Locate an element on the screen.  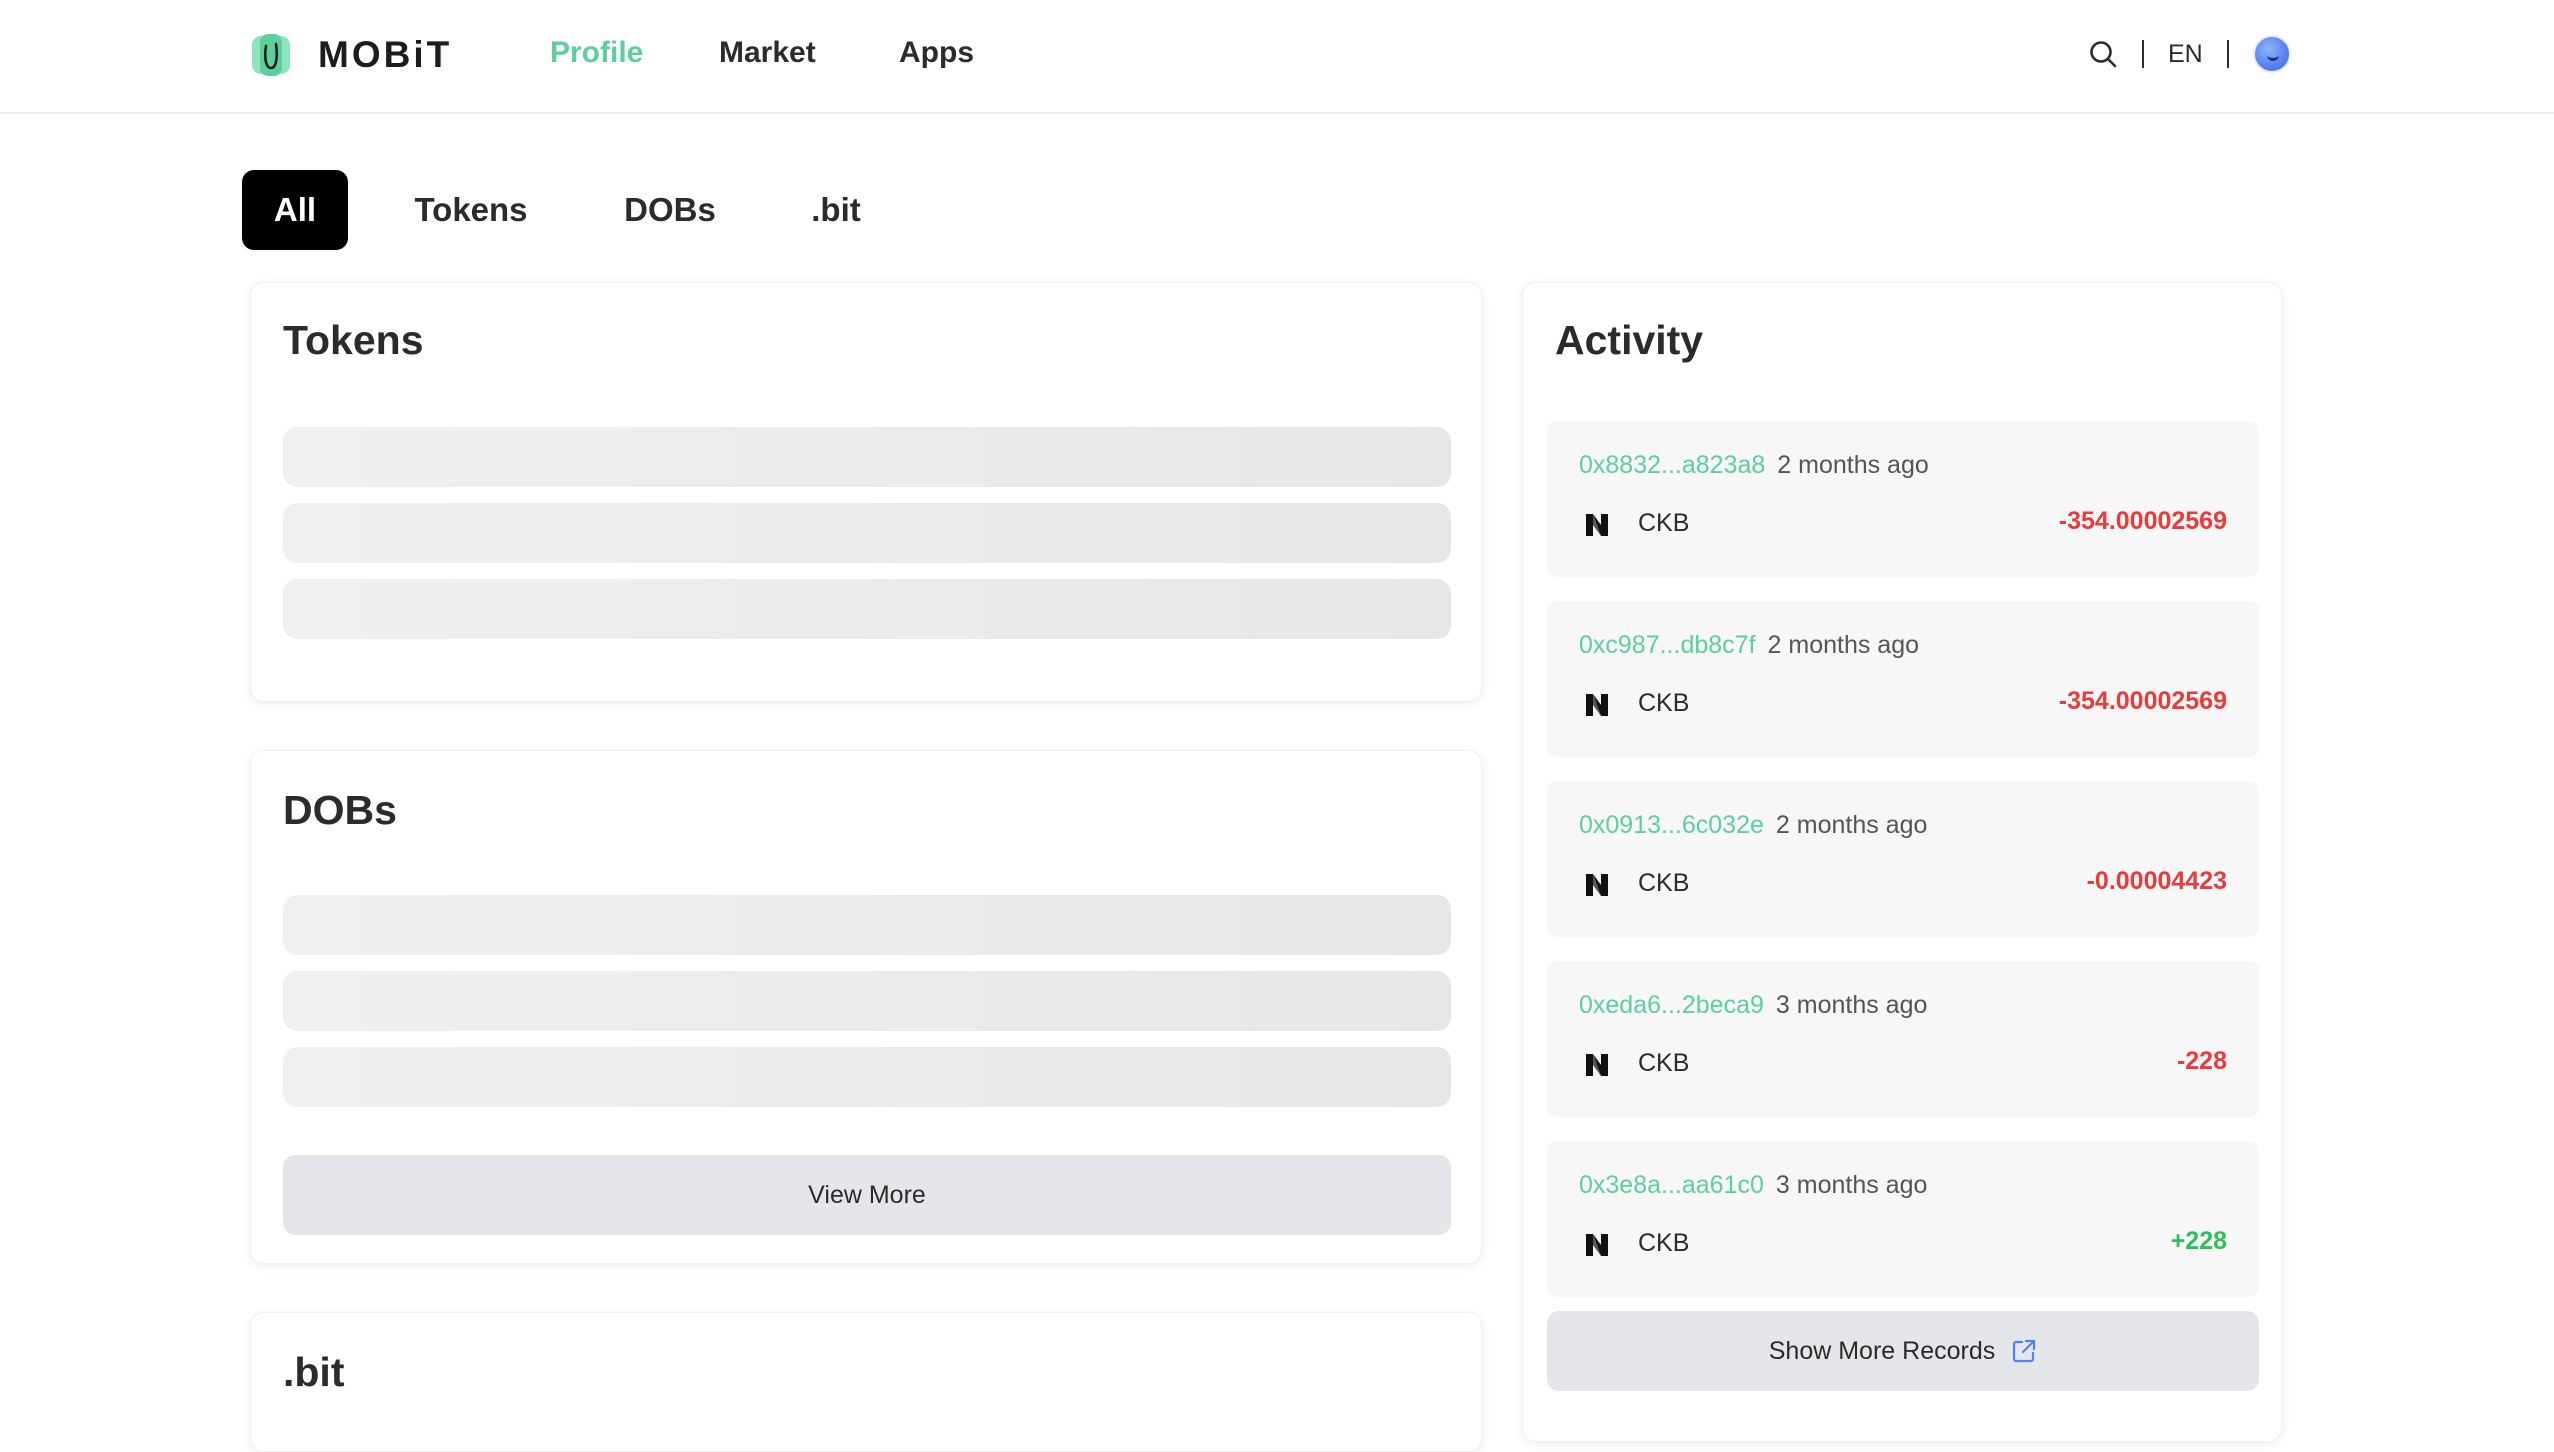
tab-tokens: Tokens is located at coordinates (471, 210).